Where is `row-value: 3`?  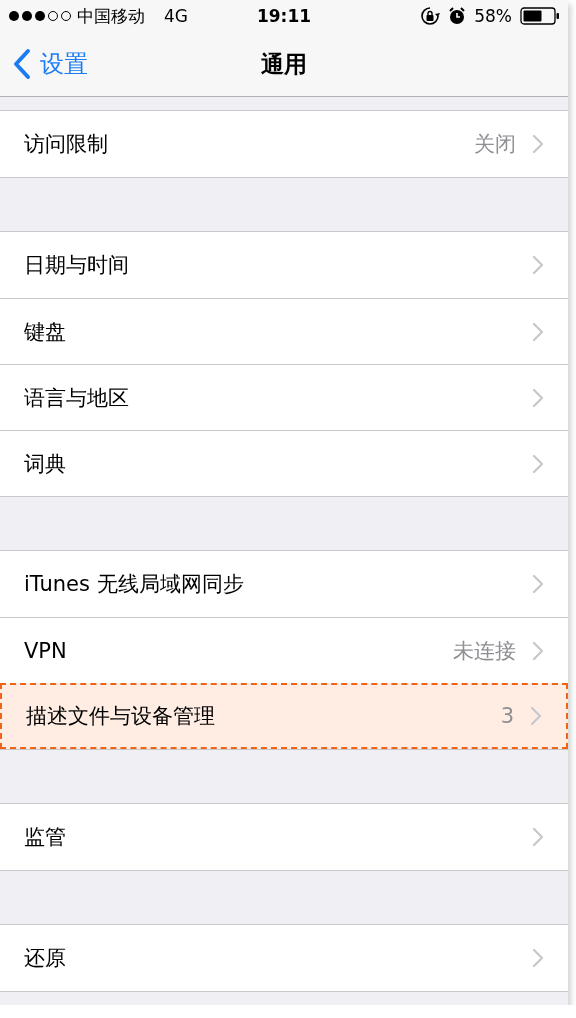 row-value: 3 is located at coordinates (507, 716).